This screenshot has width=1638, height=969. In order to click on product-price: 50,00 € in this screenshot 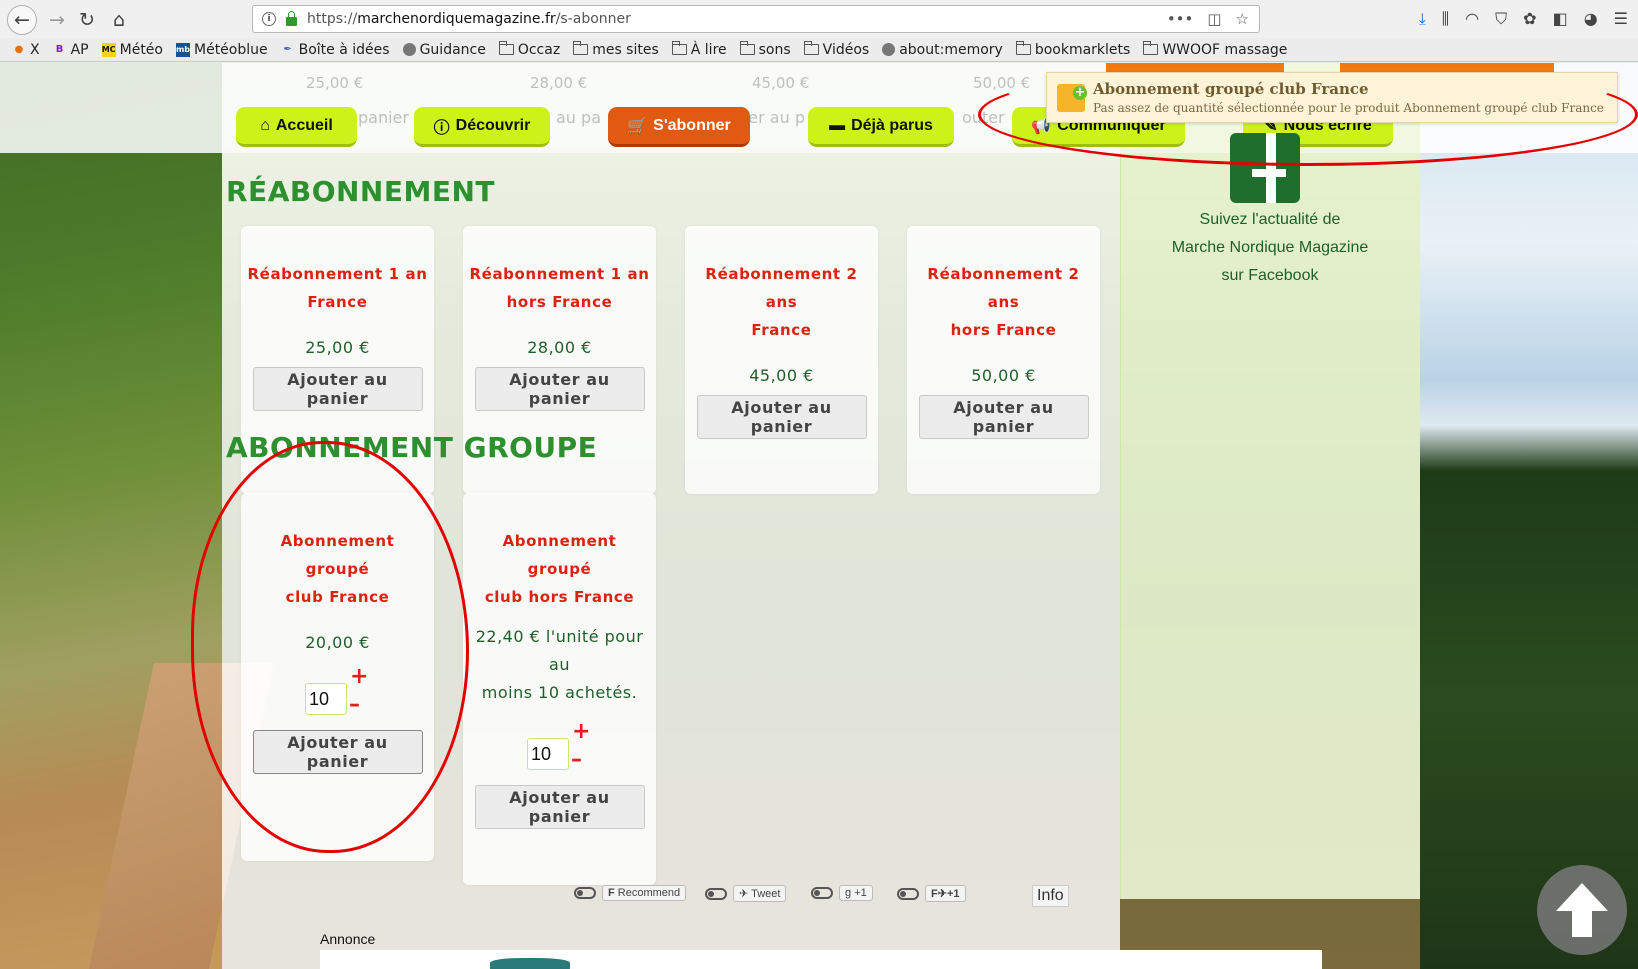, I will do `click(1003, 375)`.